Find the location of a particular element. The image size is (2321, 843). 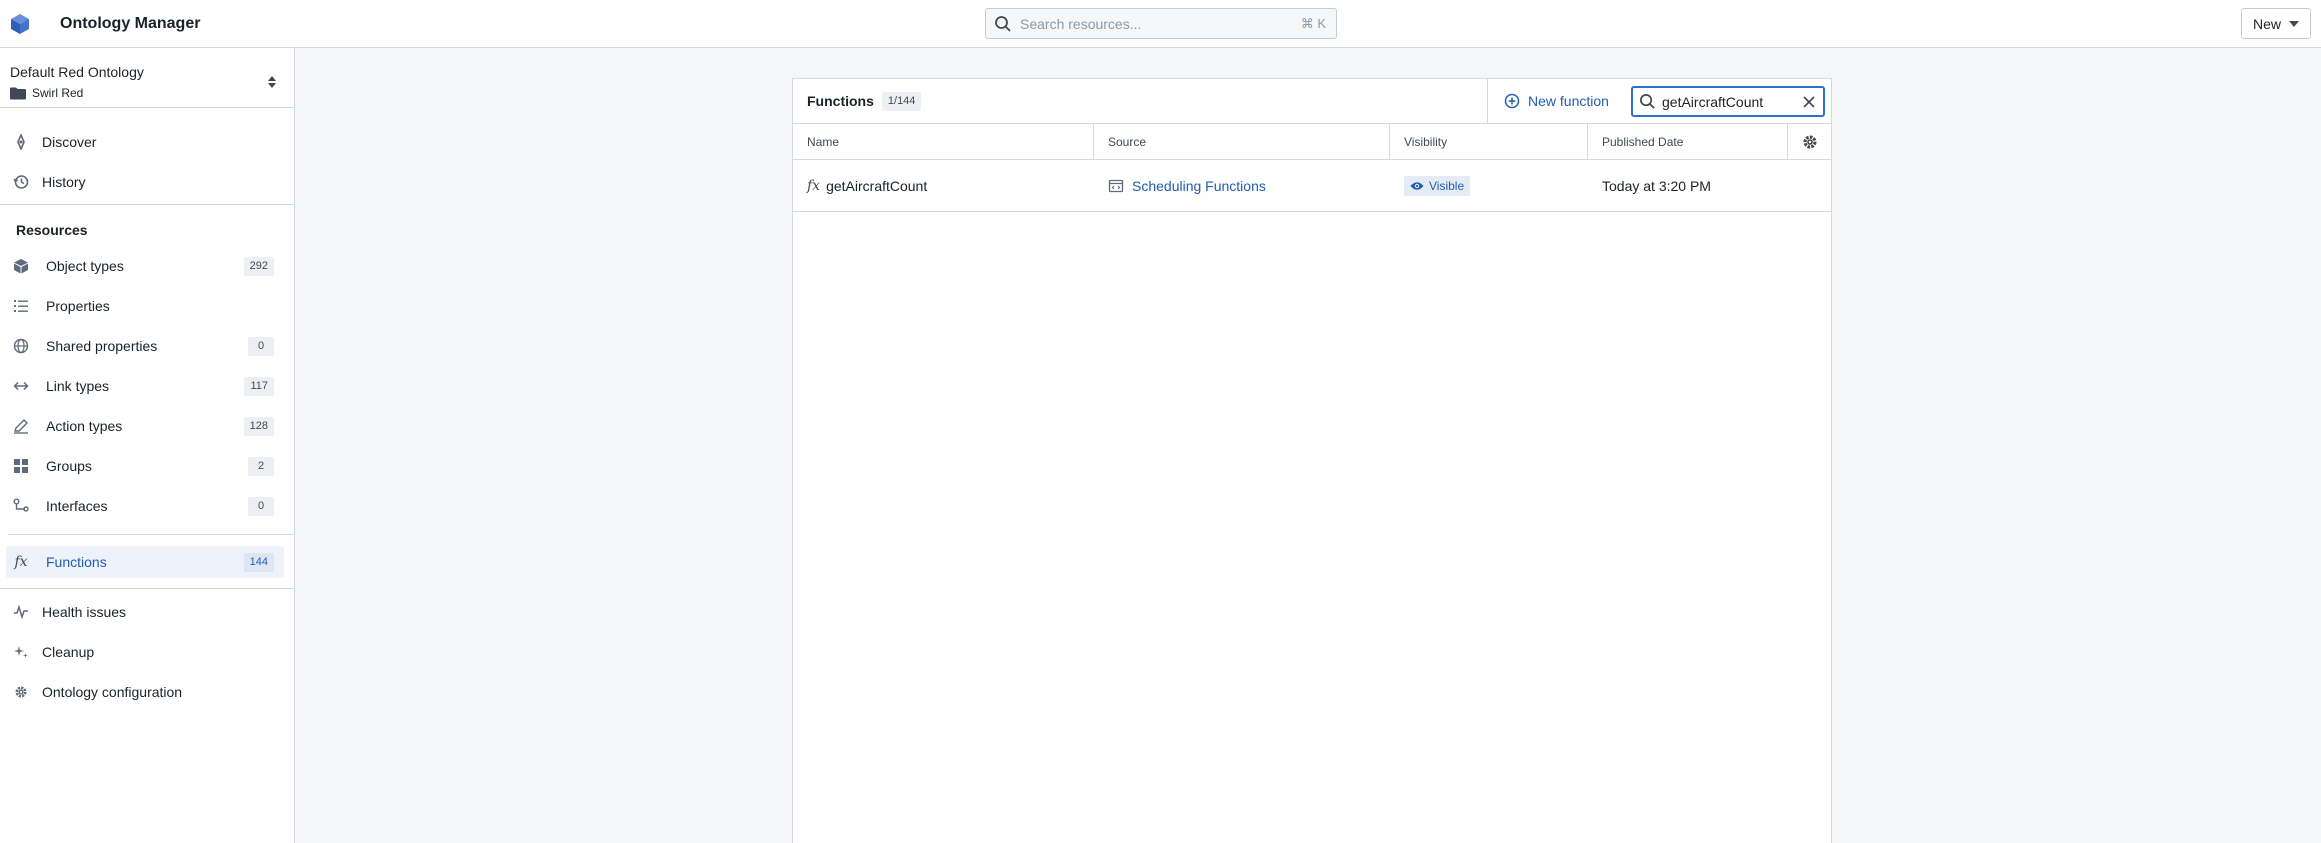

globe-icon is located at coordinates (21, 346).